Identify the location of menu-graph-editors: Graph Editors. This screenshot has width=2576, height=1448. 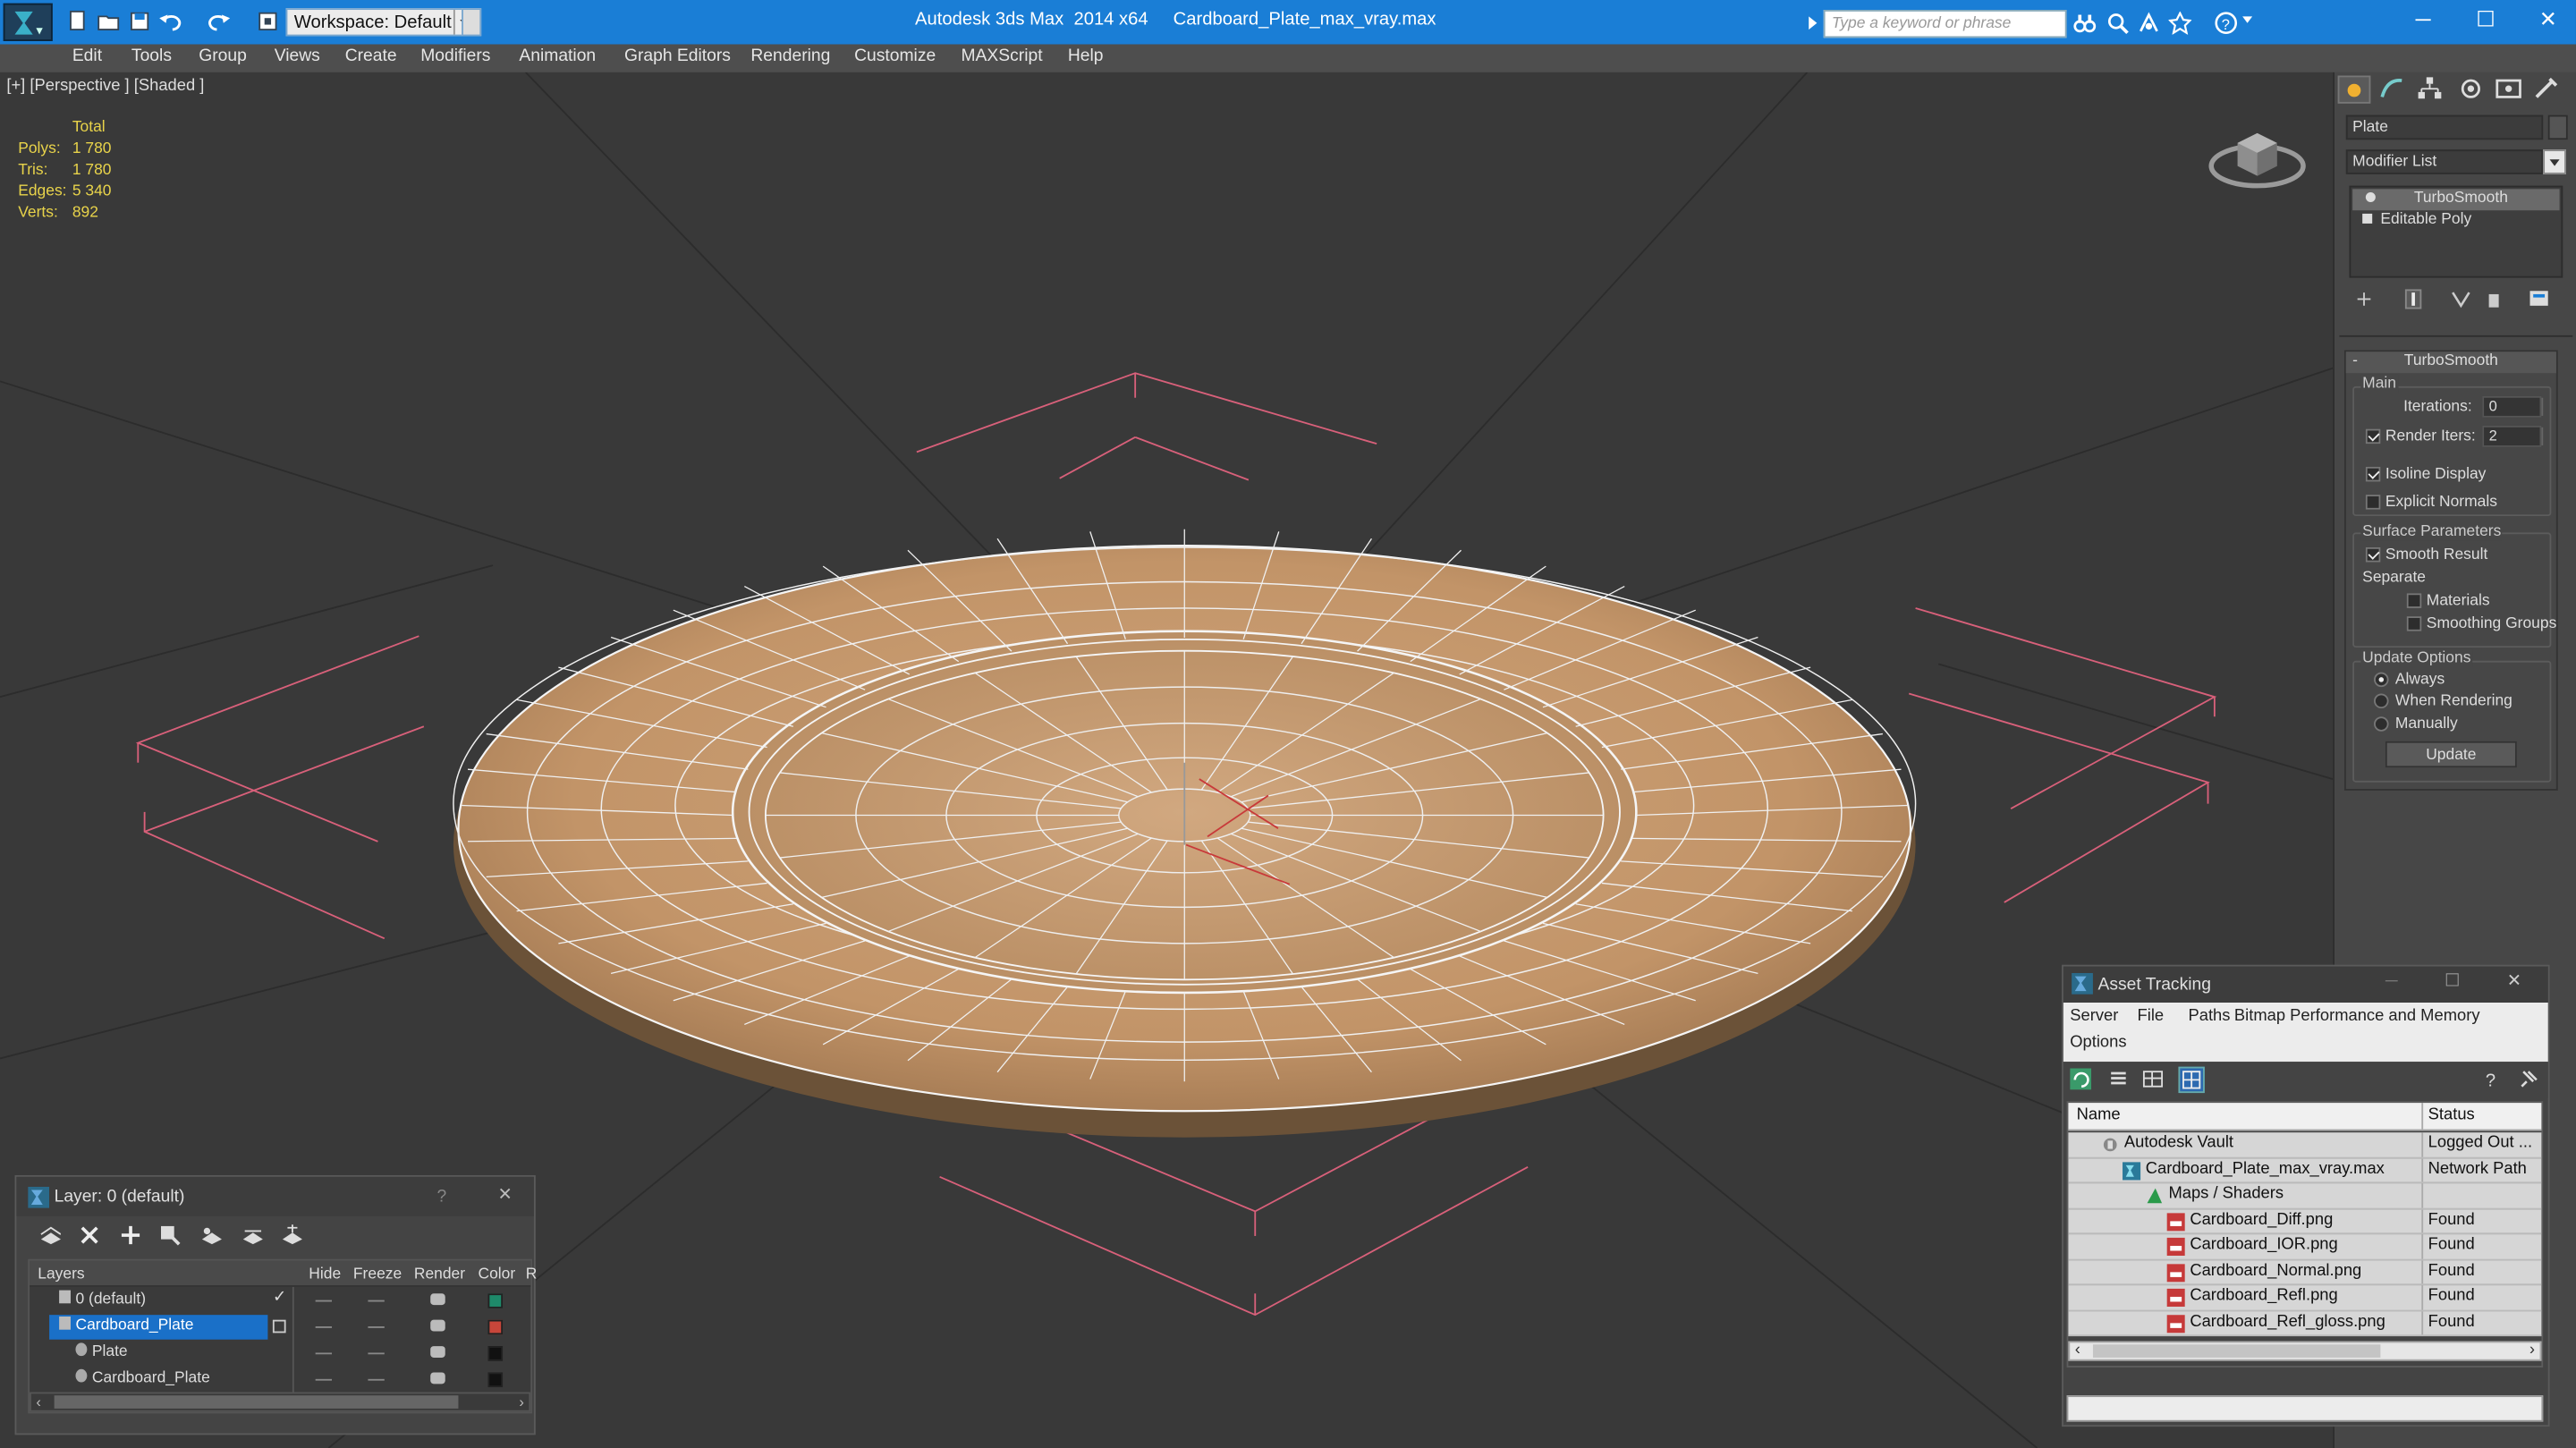
(677, 55).